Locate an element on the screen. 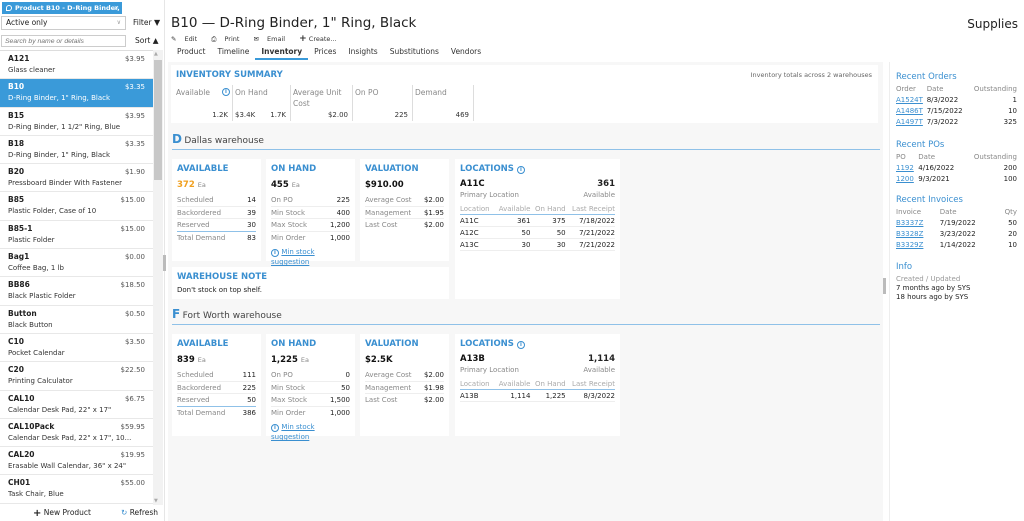  breakdown-row: Total Demand 386 is located at coordinates (216, 413).